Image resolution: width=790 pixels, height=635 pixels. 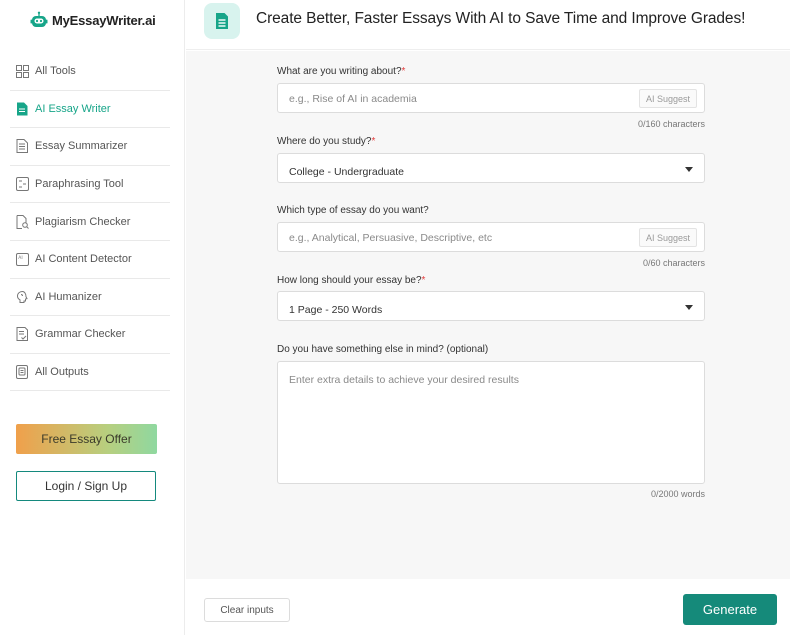 What do you see at coordinates (346, 172) in the screenshot?
I see `study-level-value: College - Undergraduate` at bounding box center [346, 172].